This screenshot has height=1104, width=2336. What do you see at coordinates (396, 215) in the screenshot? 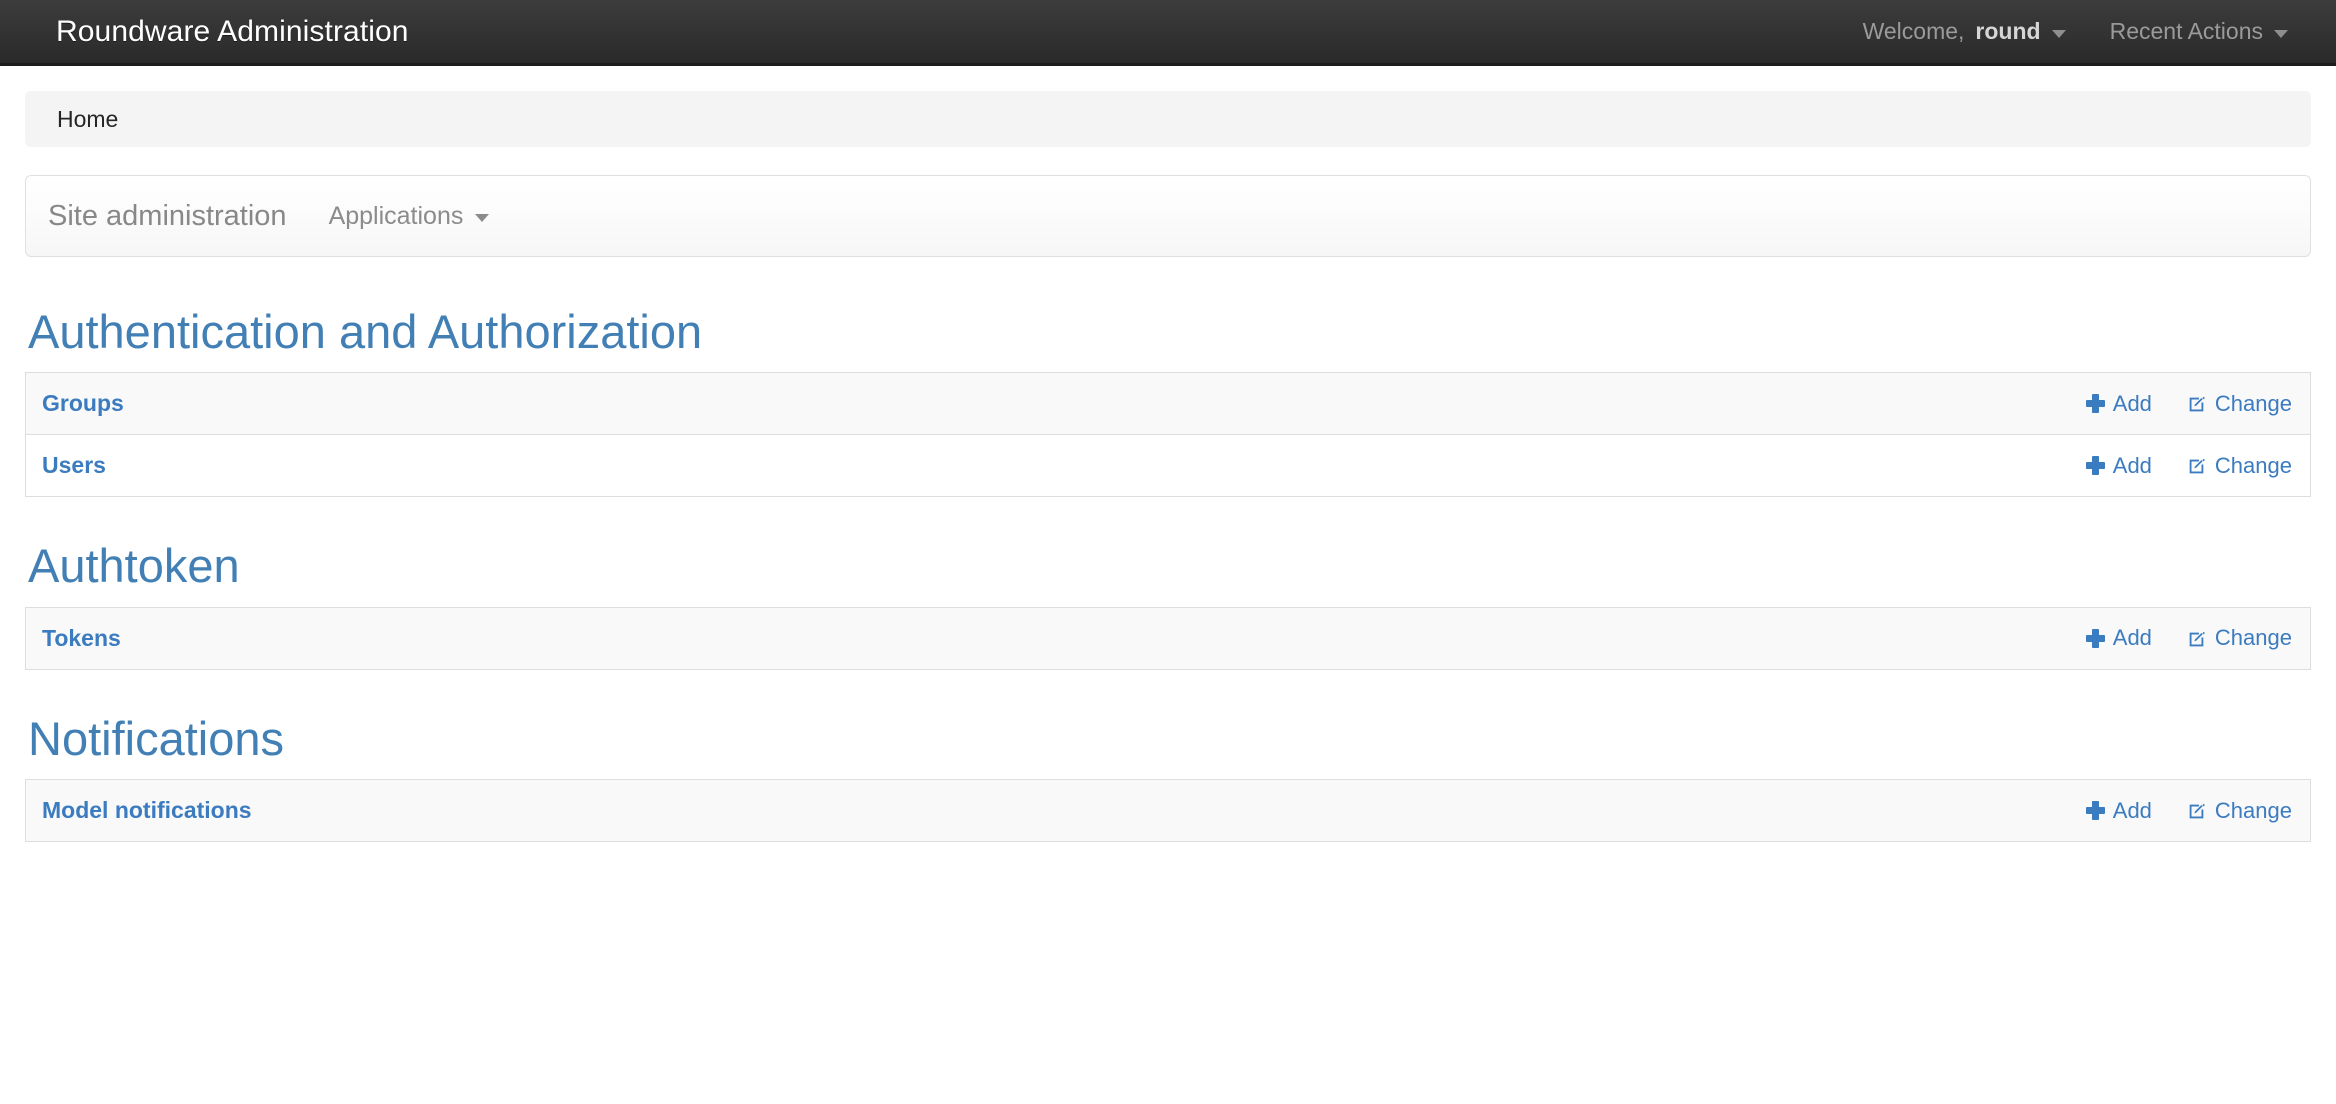
I see `applications-dropdown-label: Applications` at bounding box center [396, 215].